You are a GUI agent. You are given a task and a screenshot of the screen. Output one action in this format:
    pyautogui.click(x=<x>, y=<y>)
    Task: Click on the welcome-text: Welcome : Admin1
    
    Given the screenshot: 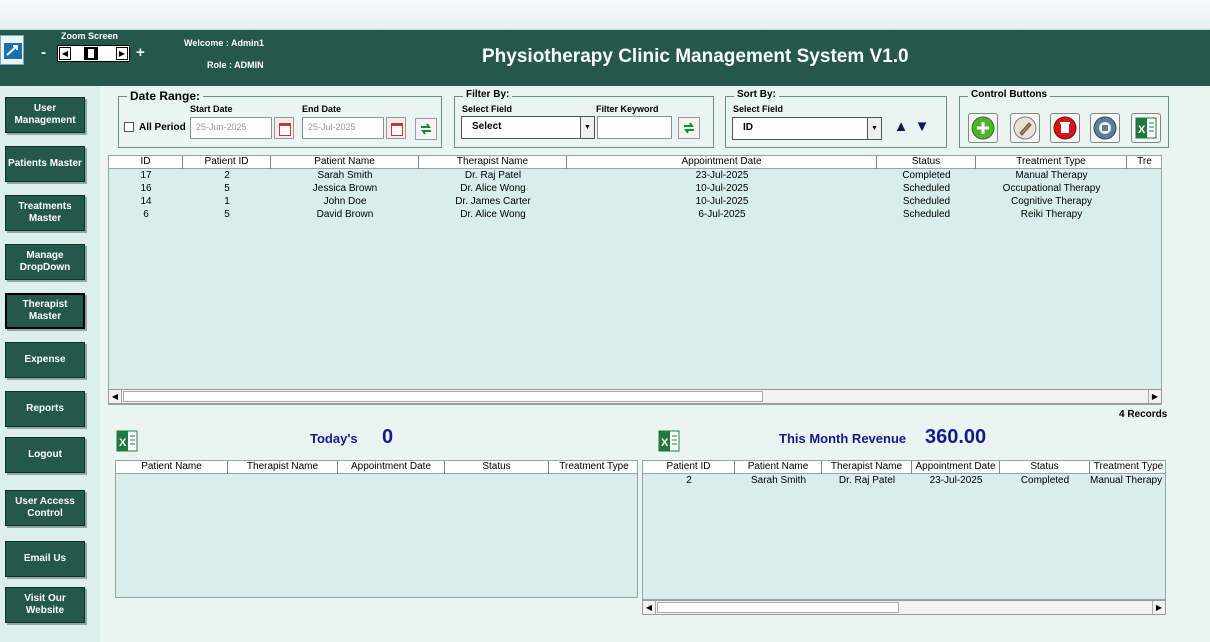 What is the action you would take?
    pyautogui.click(x=224, y=43)
    